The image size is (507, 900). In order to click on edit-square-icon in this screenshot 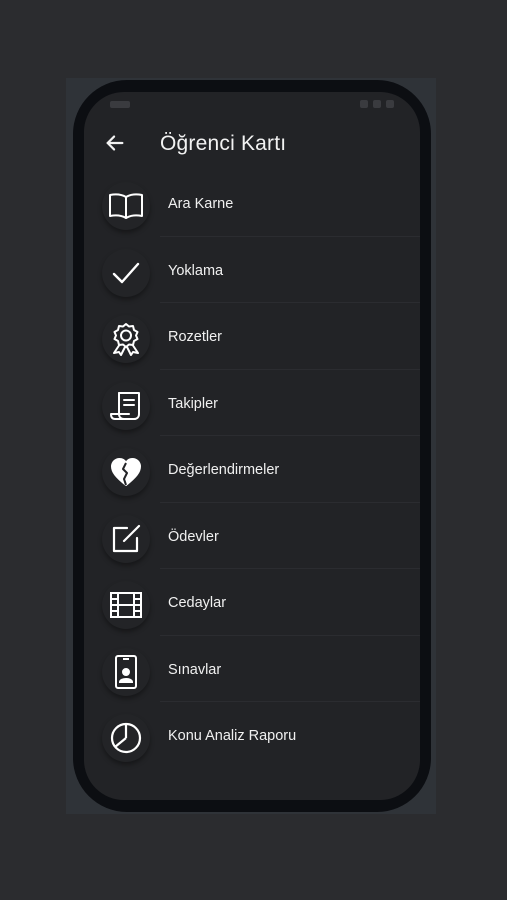, I will do `click(126, 538)`.